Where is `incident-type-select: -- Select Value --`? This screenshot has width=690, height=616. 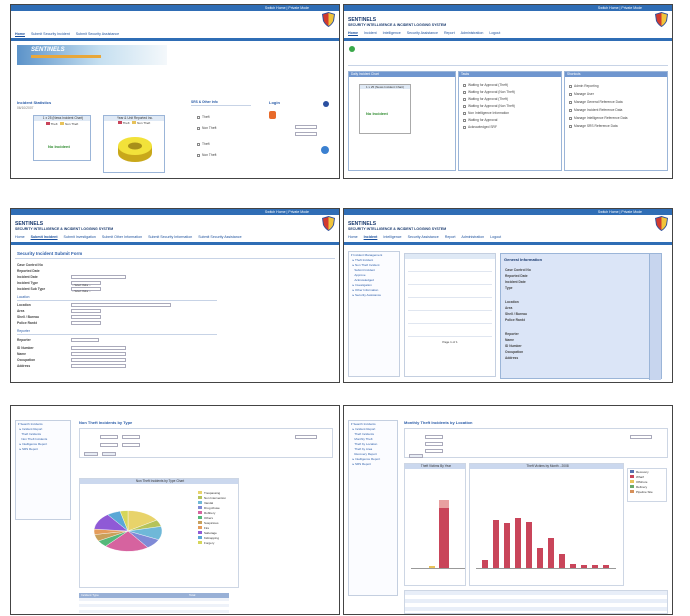
incident-type-select: -- Select Value -- is located at coordinates (86, 284).